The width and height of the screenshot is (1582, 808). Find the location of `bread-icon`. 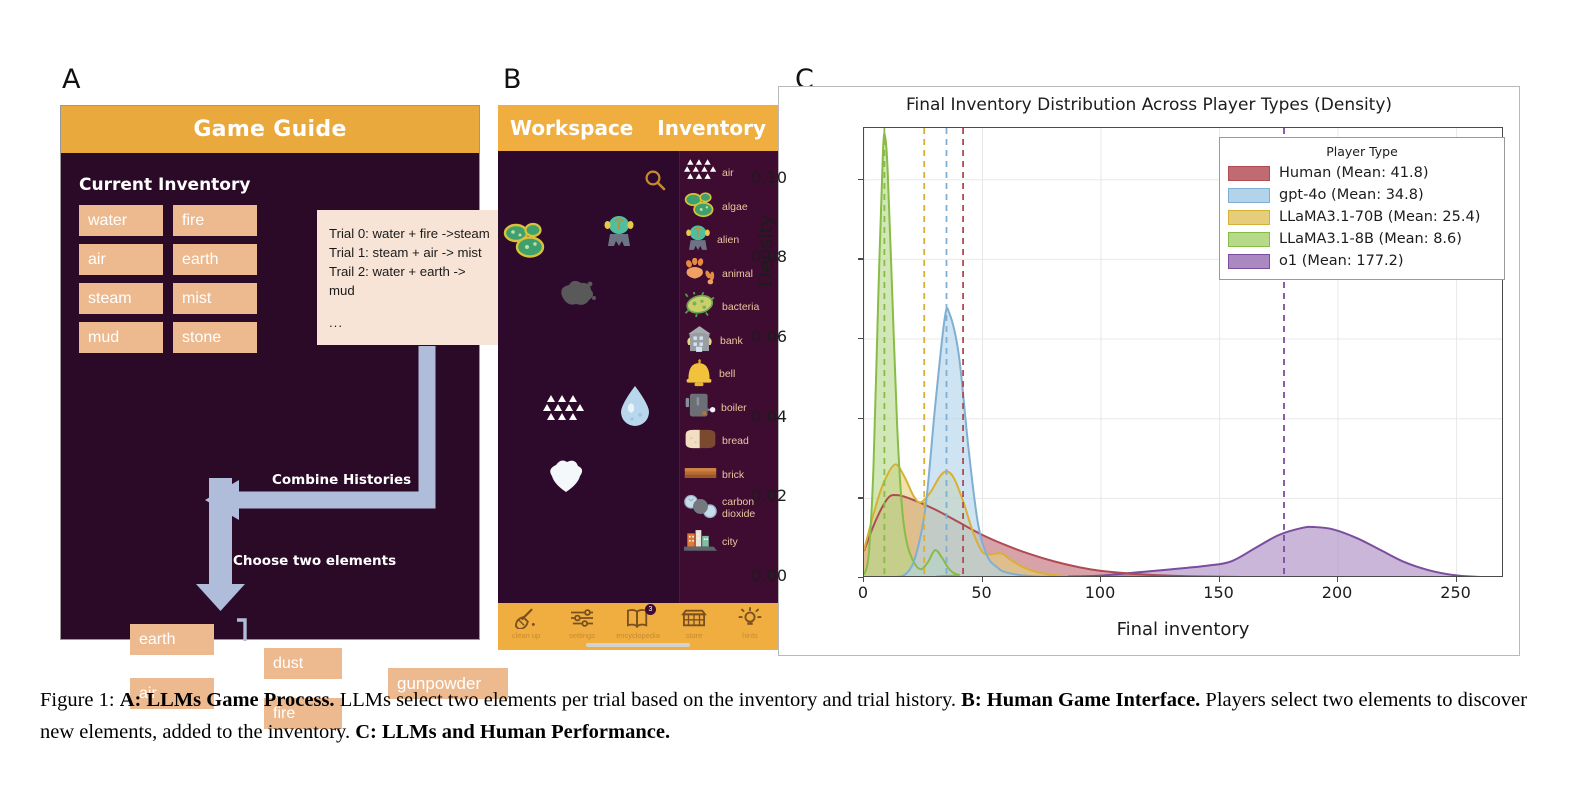

bread-icon is located at coordinates (700, 441).